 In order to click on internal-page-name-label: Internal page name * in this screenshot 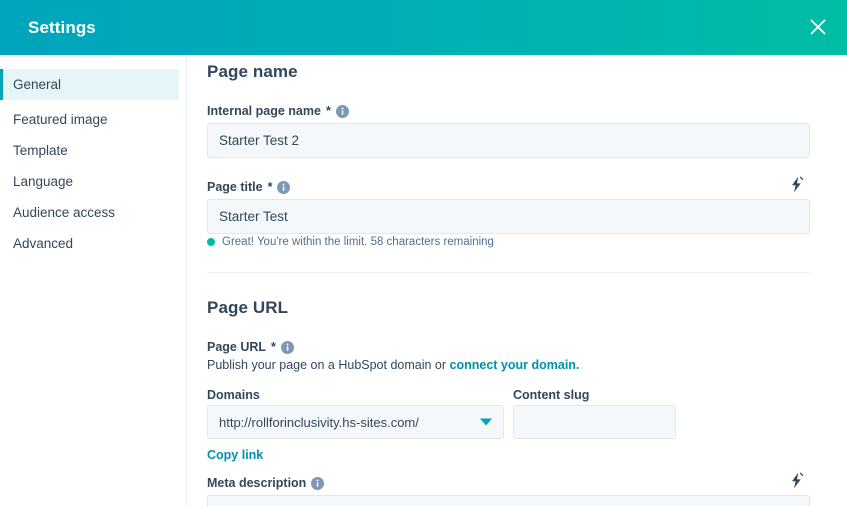, I will do `click(278, 111)`.